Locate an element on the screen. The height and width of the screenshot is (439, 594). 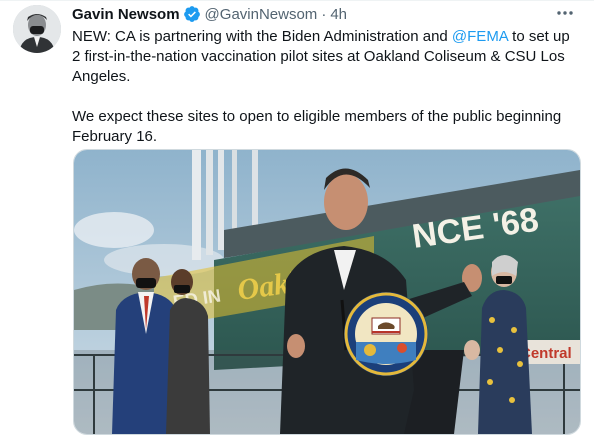
author-handle: @GavinNewsom is located at coordinates (261, 14).